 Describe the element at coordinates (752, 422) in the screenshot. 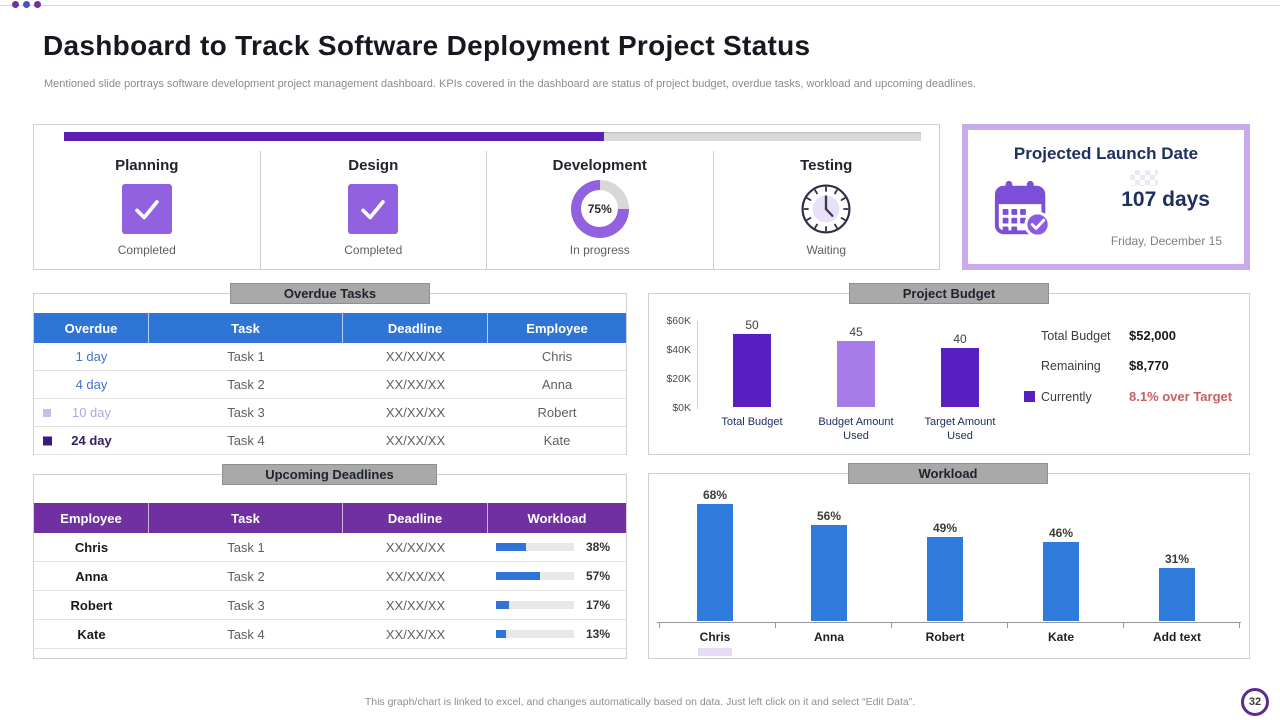

I see `x-axis-category: Total Budget` at that location.